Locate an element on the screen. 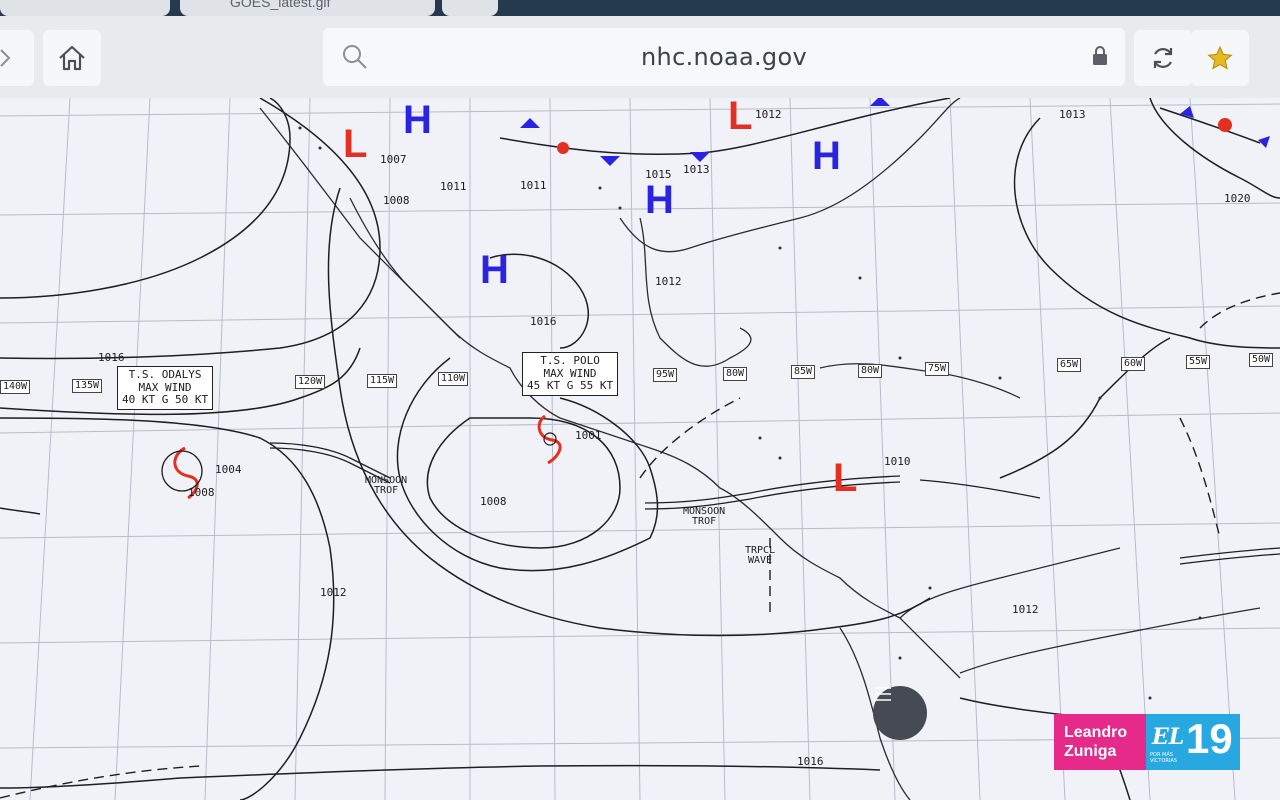  tab-previous is located at coordinates (85, 8).